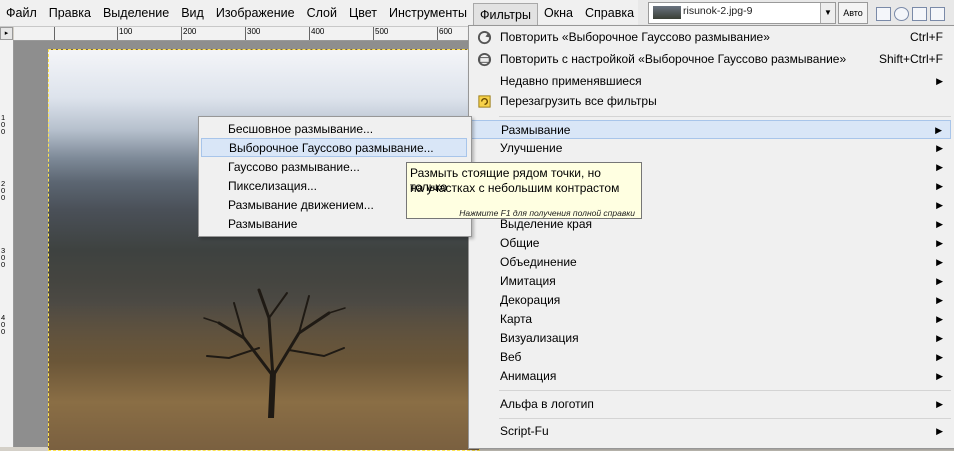 This screenshot has width=954, height=451. I want to click on menu-item-artistic: Имитация ▶, so click(711, 281).